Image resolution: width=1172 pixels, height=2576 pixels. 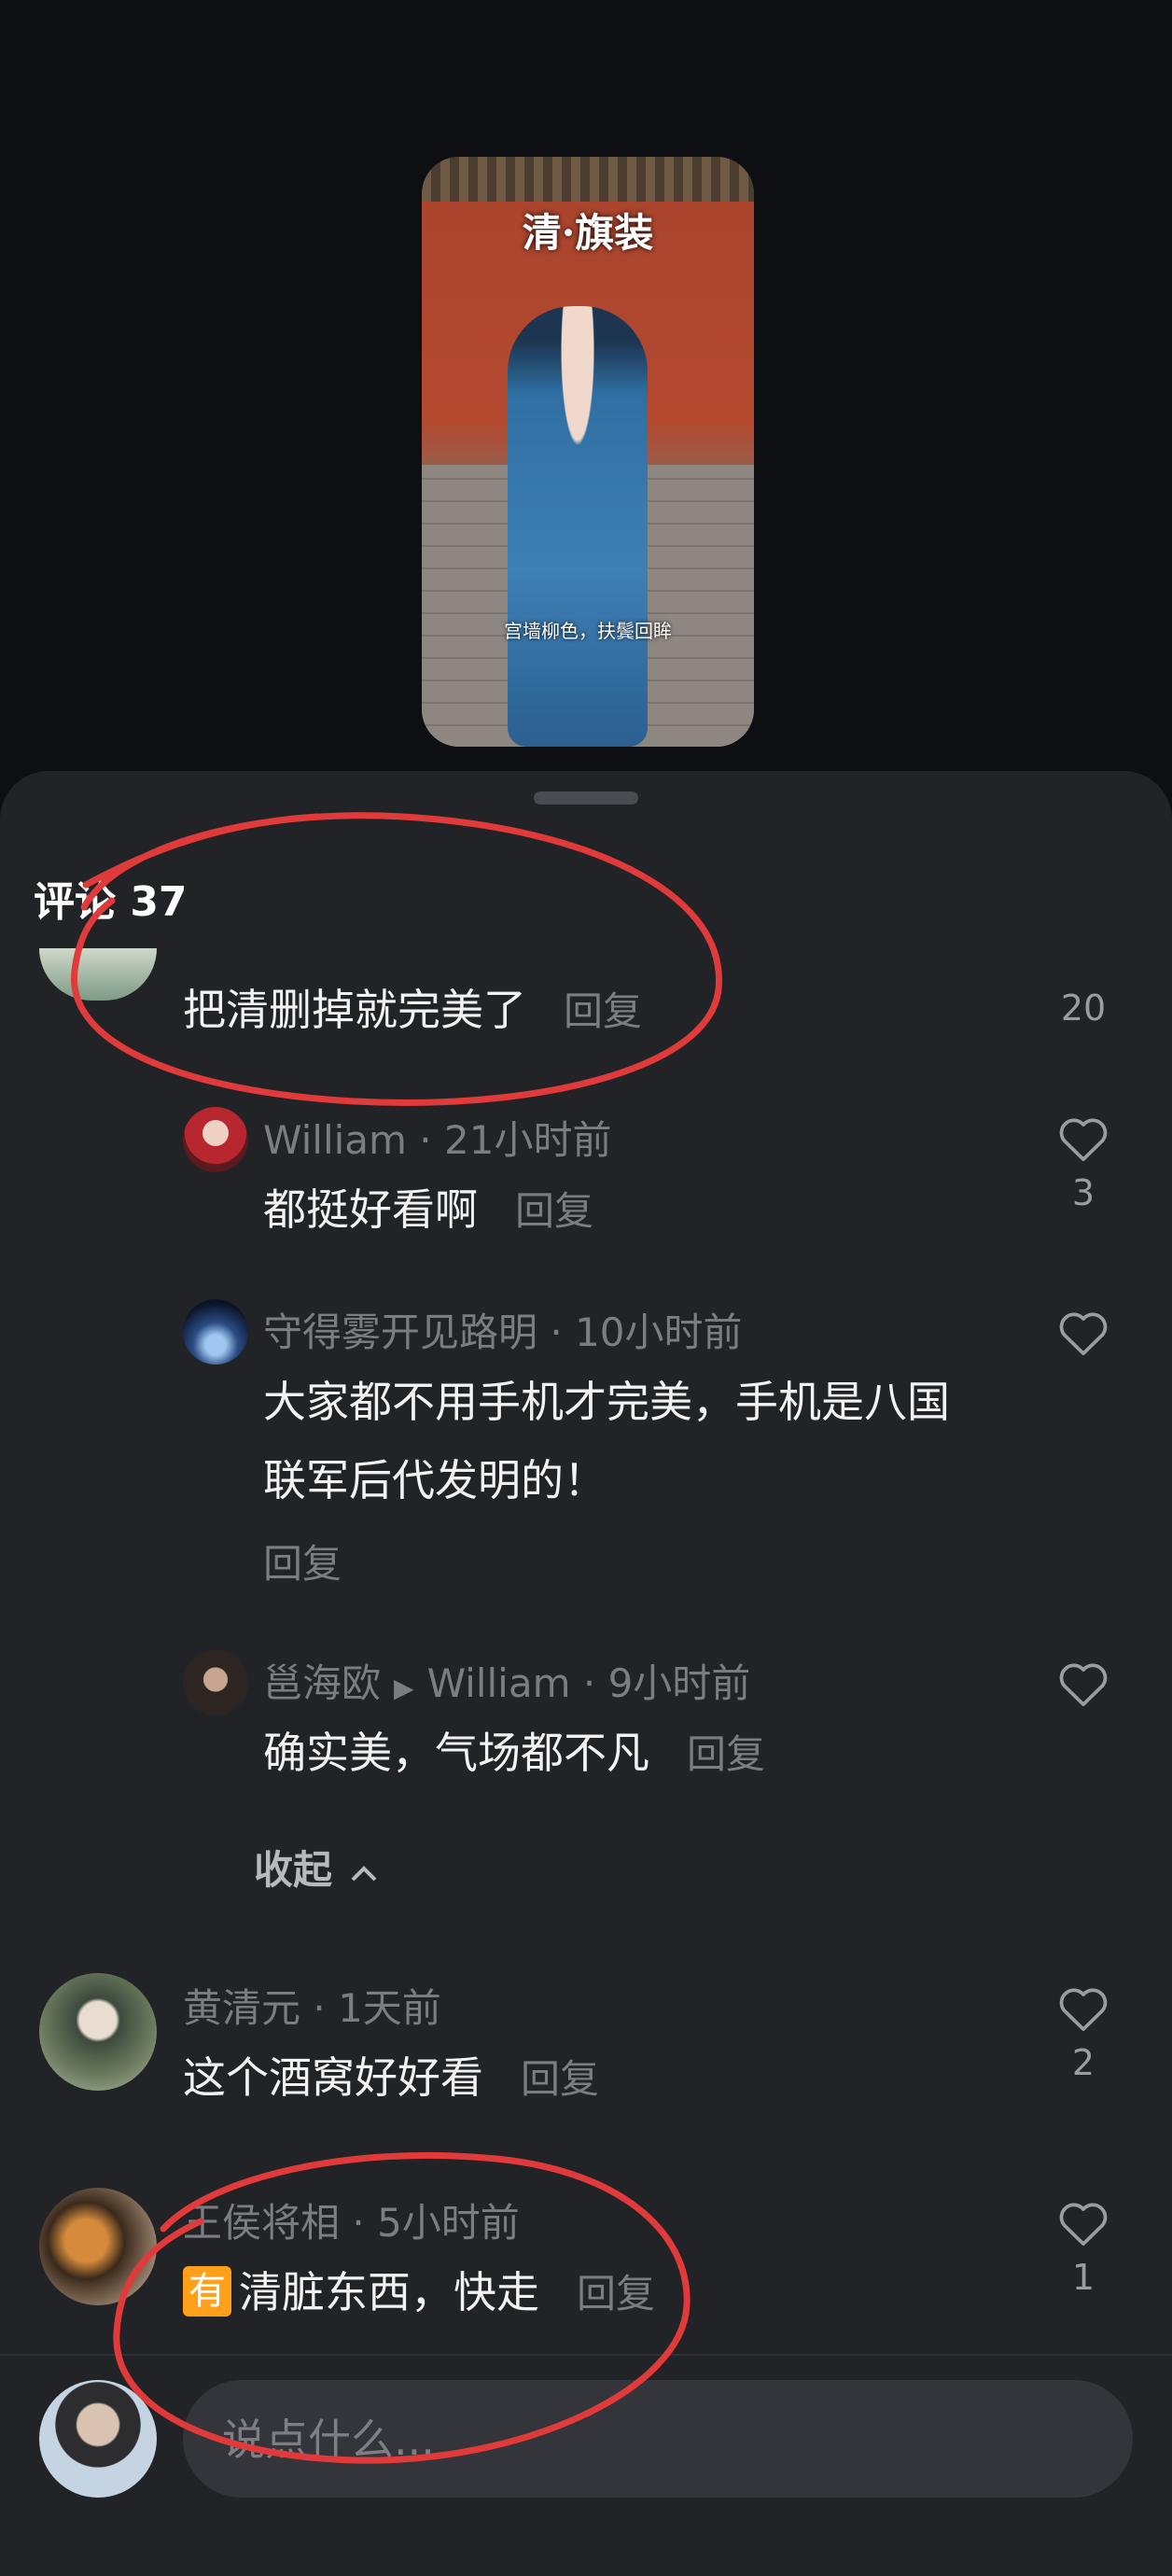 I want to click on like-button: 3, so click(x=1083, y=1163).